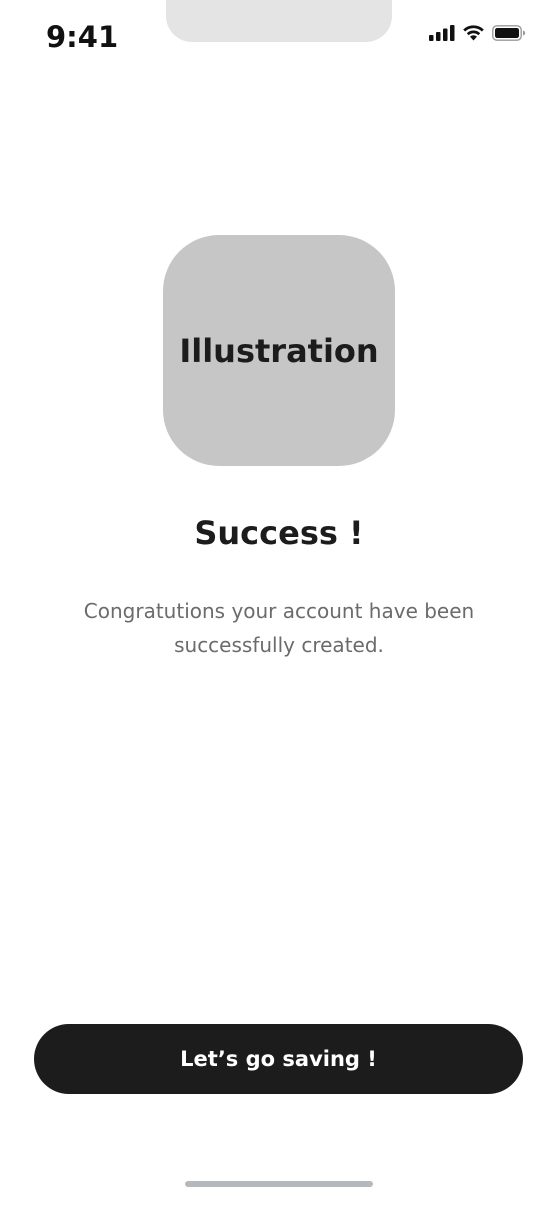  I want to click on illustration-label: Illustration, so click(279, 350).